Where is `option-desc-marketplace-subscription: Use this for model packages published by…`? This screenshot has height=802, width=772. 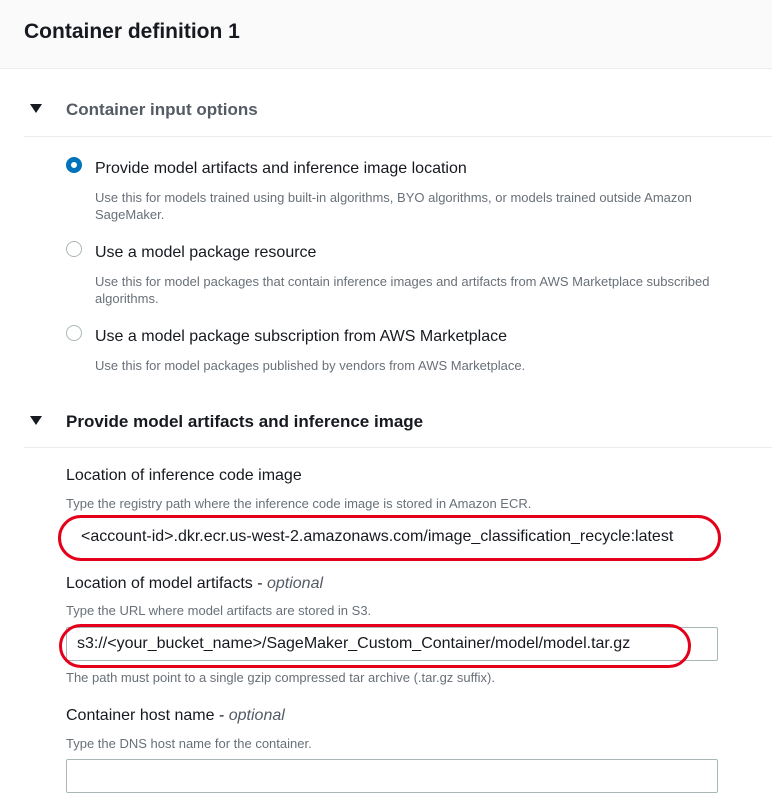 option-desc-marketplace-subscription: Use this for model packages published by… is located at coordinates (310, 365).